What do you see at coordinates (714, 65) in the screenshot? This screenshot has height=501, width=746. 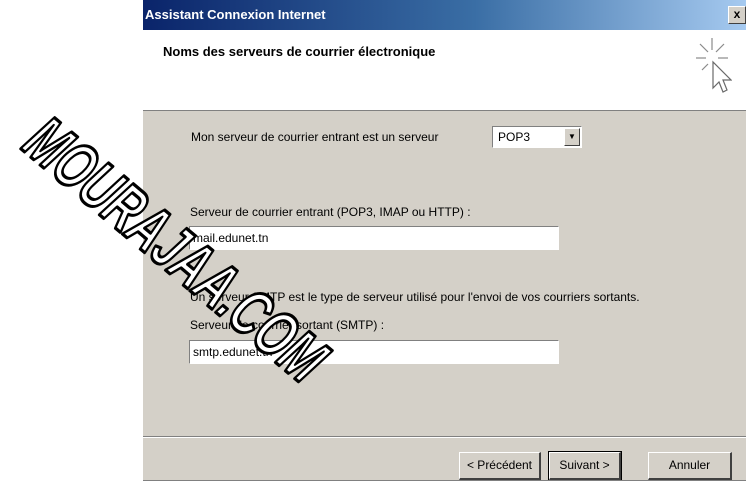 I see `wizard-sparkle-cursor-icon` at bounding box center [714, 65].